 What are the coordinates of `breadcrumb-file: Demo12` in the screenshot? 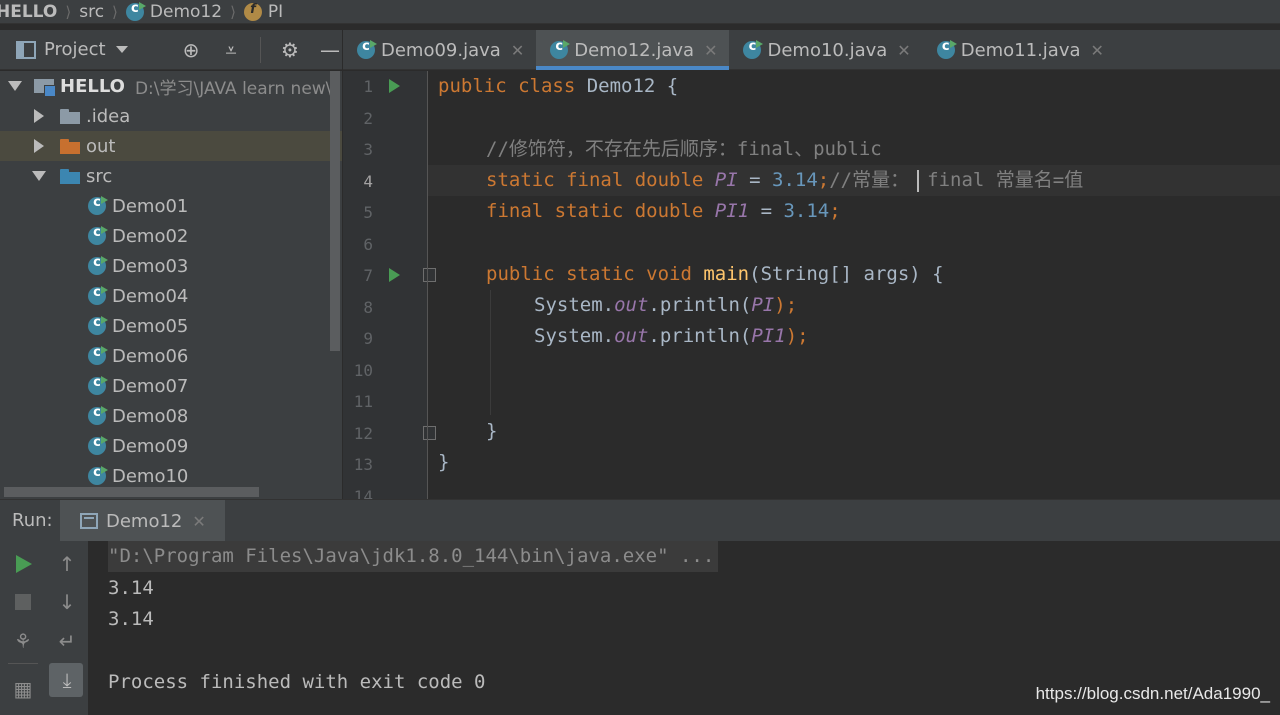 It's located at (173, 11).